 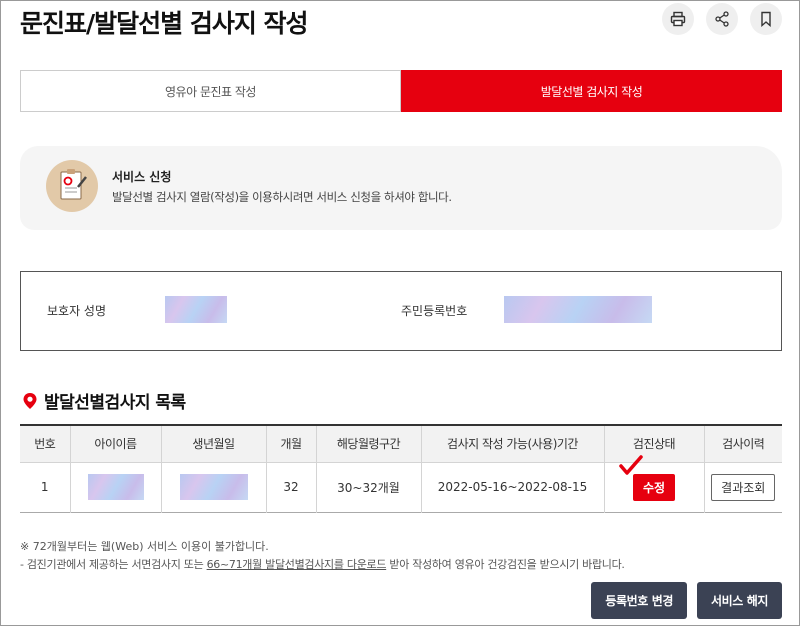 I want to click on row-history-cell: 결과조회, so click(x=743, y=487).